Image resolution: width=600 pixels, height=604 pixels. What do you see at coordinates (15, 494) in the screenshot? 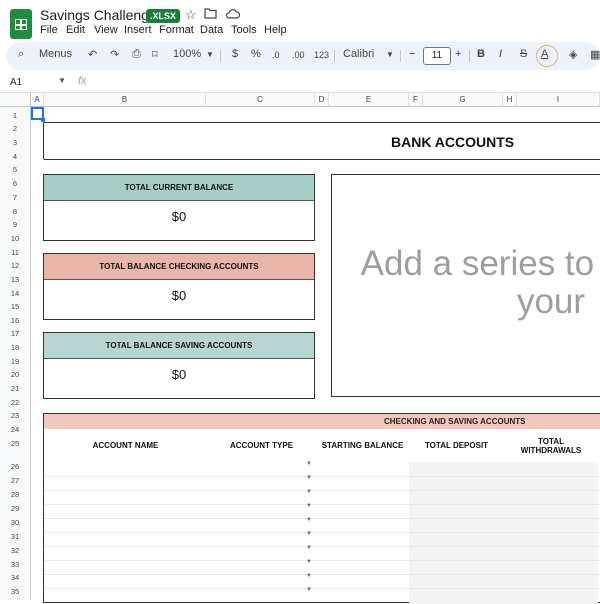
I see `row-header: 28` at bounding box center [15, 494].